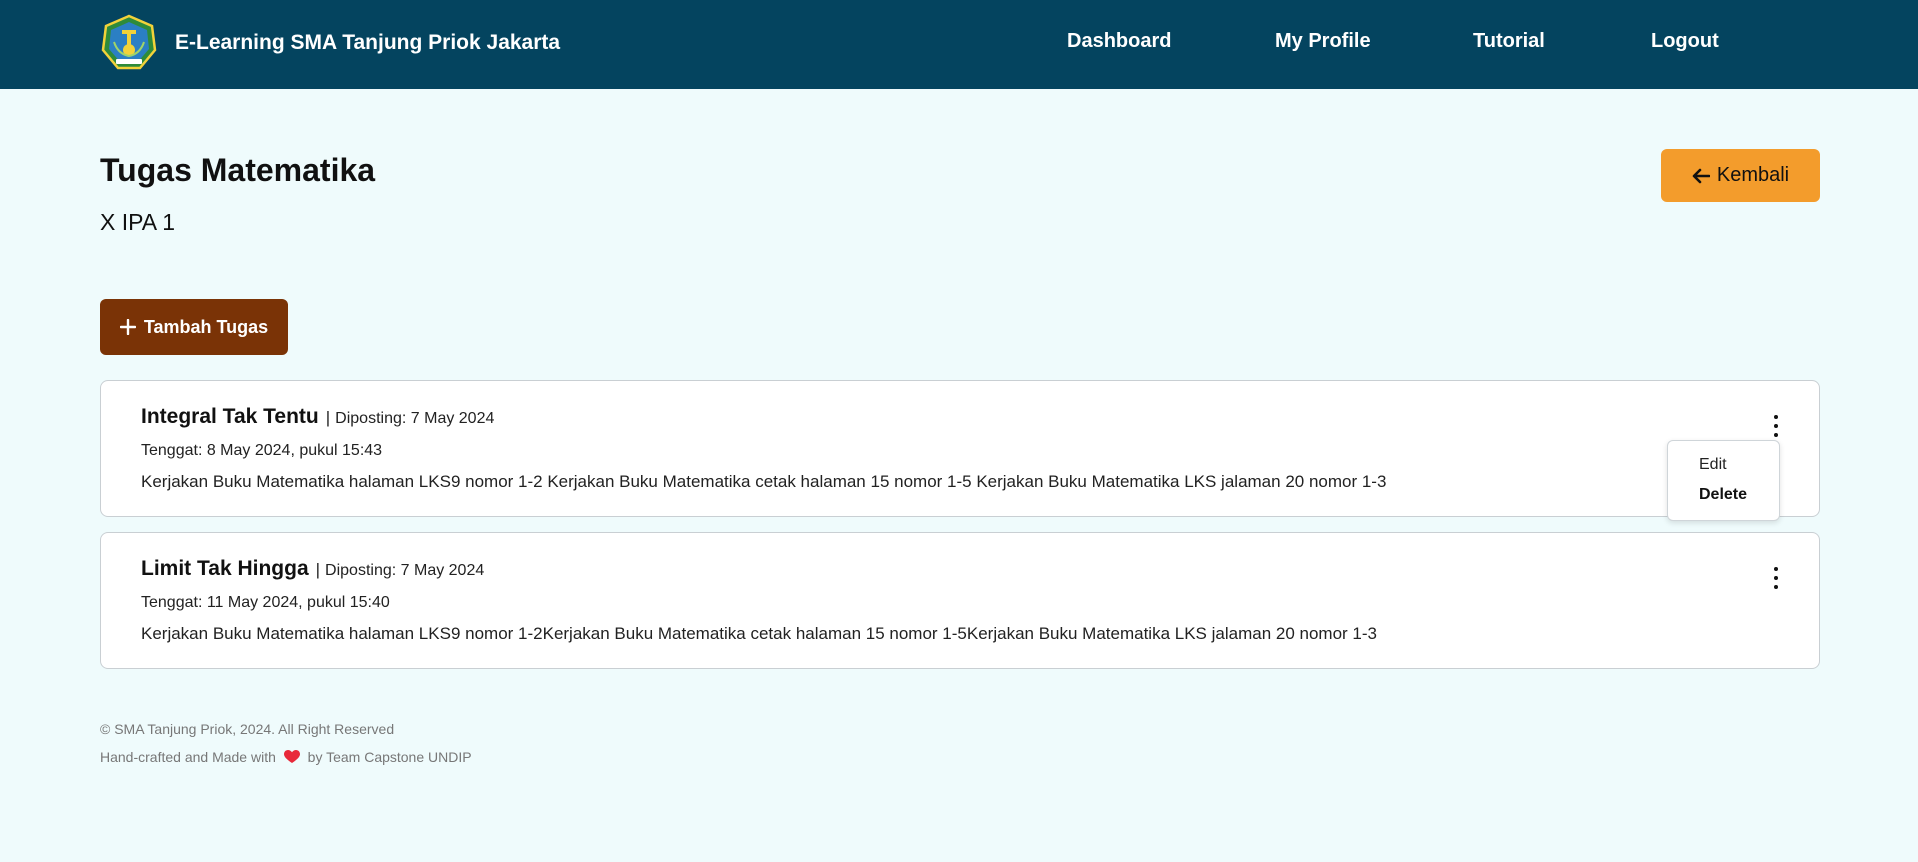 The width and height of the screenshot is (1918, 862). What do you see at coordinates (1723, 495) in the screenshot?
I see `menu-item-delete: Delete` at bounding box center [1723, 495].